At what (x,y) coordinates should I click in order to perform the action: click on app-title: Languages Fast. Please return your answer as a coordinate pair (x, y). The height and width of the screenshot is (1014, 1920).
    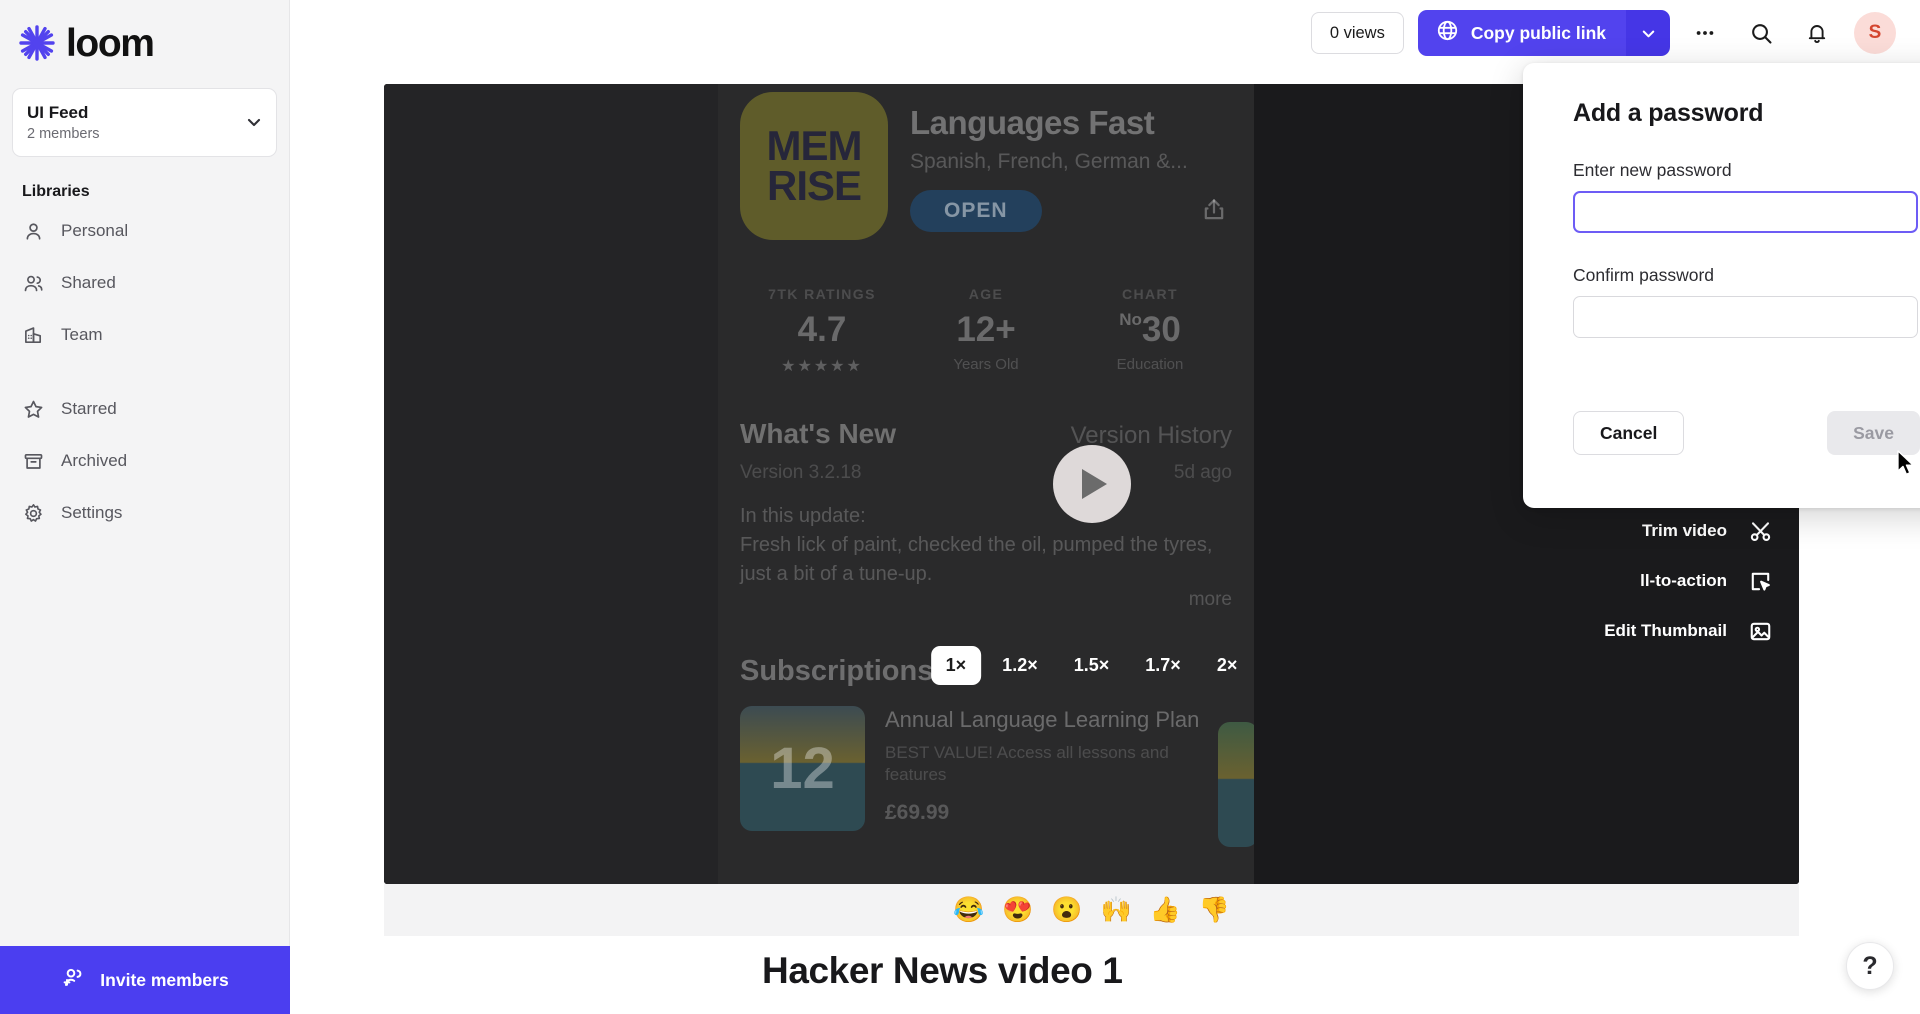
    Looking at the image, I should click on (1032, 122).